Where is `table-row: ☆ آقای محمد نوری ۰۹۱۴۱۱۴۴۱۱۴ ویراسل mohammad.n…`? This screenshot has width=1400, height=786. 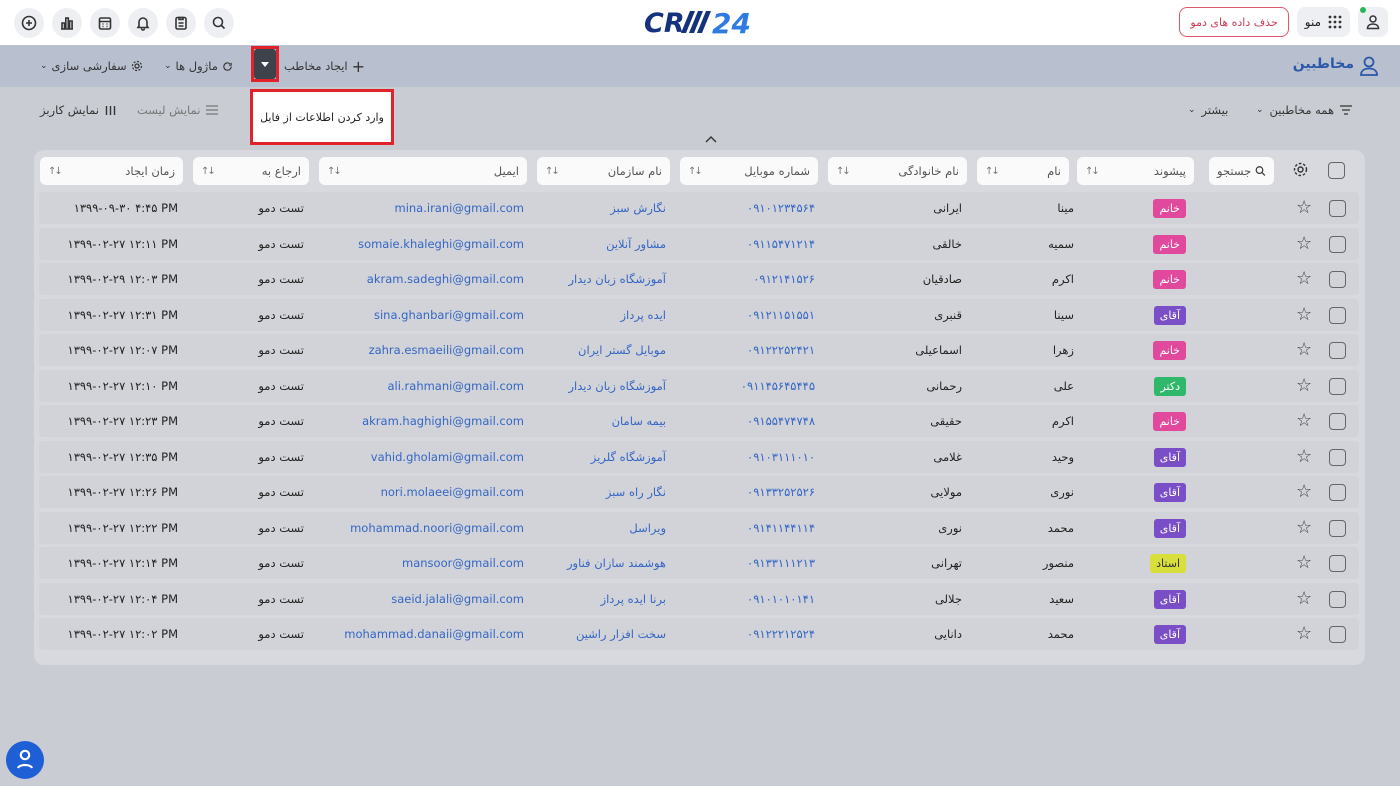
table-row: ☆ آقای محمد نوری ۰۹۱۴۱۱۴۴۱۱۴ ویراسل mohammad.n… is located at coordinates (699, 527).